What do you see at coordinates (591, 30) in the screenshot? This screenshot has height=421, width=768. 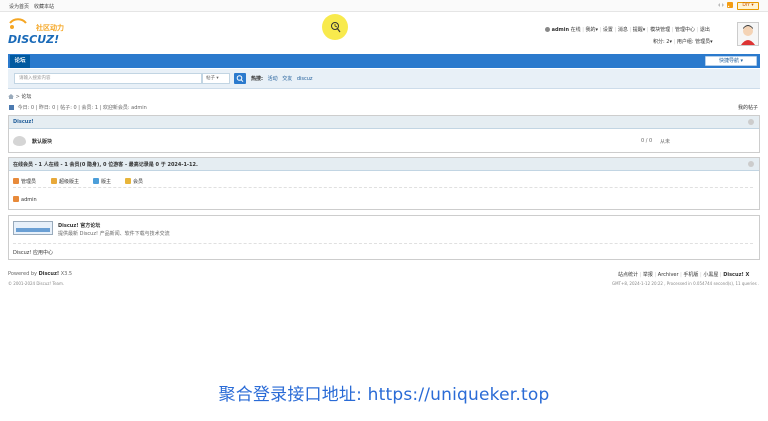 I see `my-menu: 我的` at bounding box center [591, 30].